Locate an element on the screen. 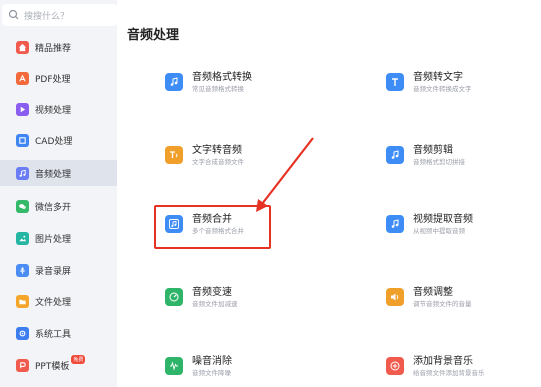 The width and height of the screenshot is (541, 387). home-icon is located at coordinates (22, 47).